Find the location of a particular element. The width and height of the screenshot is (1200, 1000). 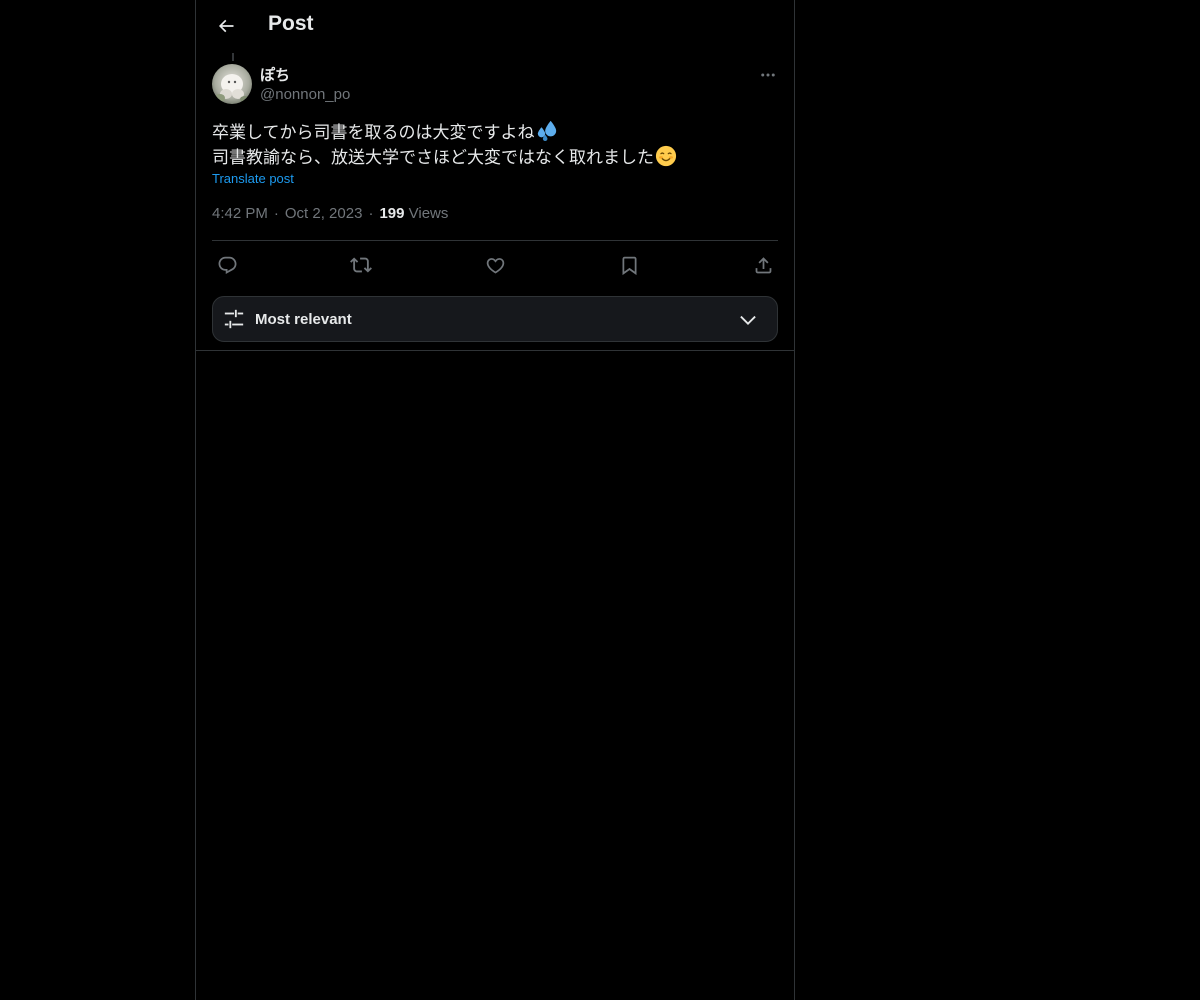

post-date: Oct 2, 2023 is located at coordinates (324, 213).